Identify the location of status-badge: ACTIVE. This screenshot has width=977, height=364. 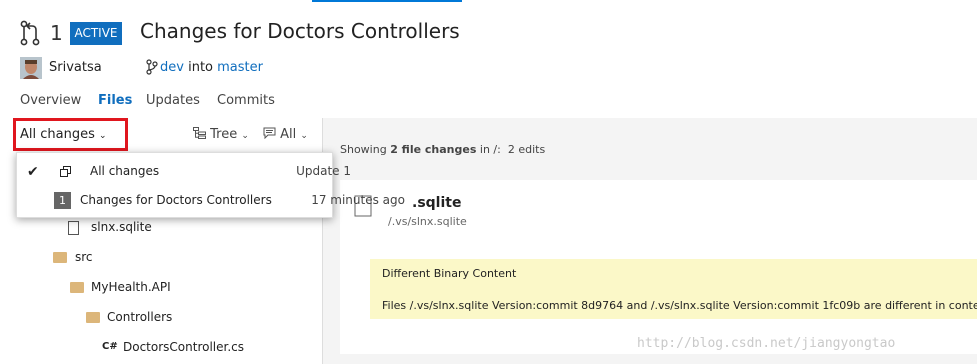
(96, 33).